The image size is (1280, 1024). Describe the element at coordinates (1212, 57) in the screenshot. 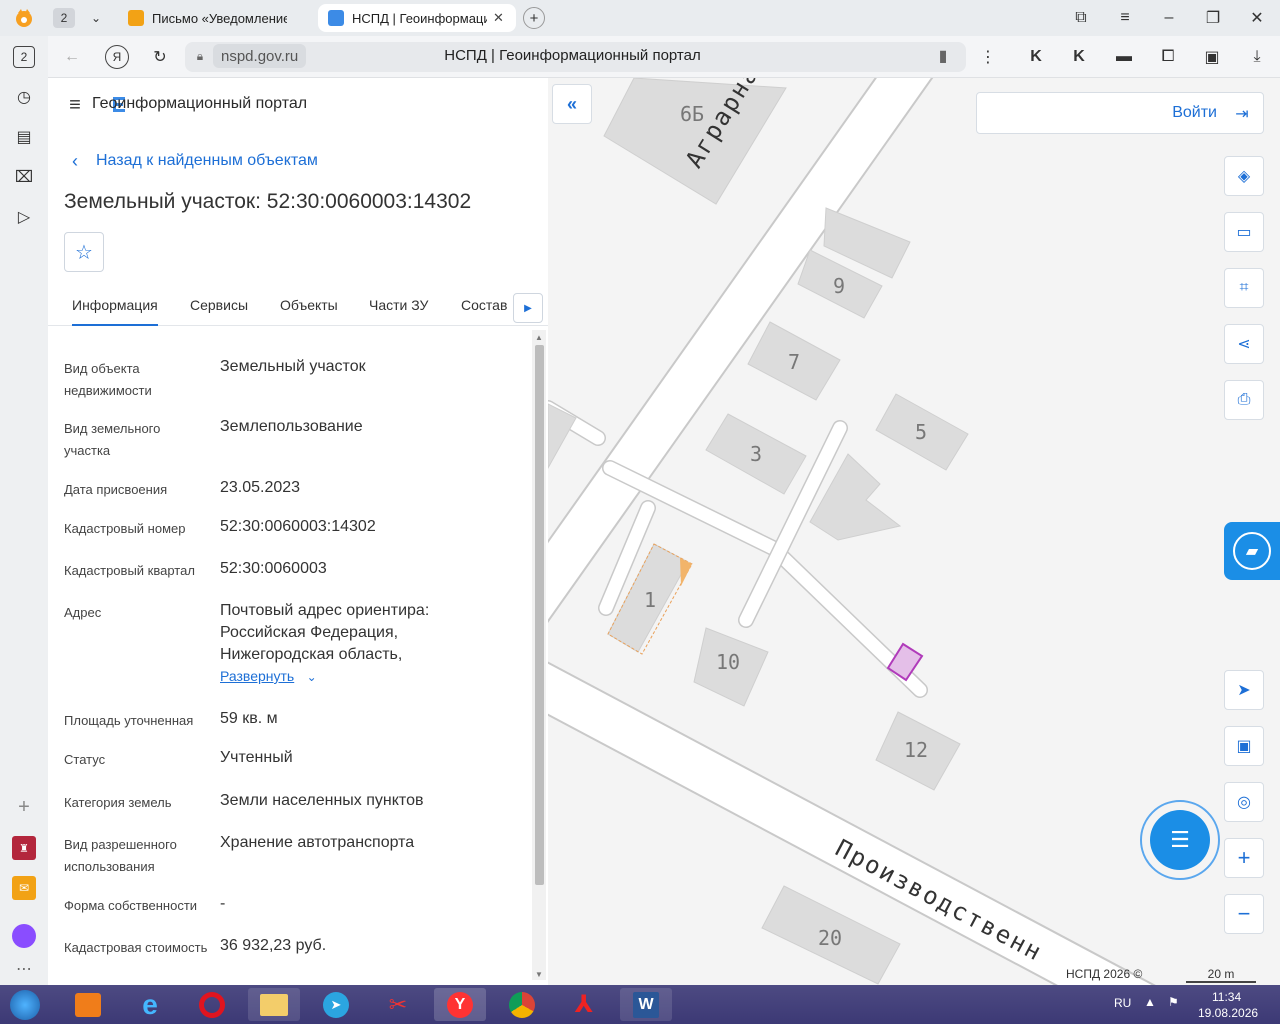

I see `extension-pdf-icon: ▣` at that location.